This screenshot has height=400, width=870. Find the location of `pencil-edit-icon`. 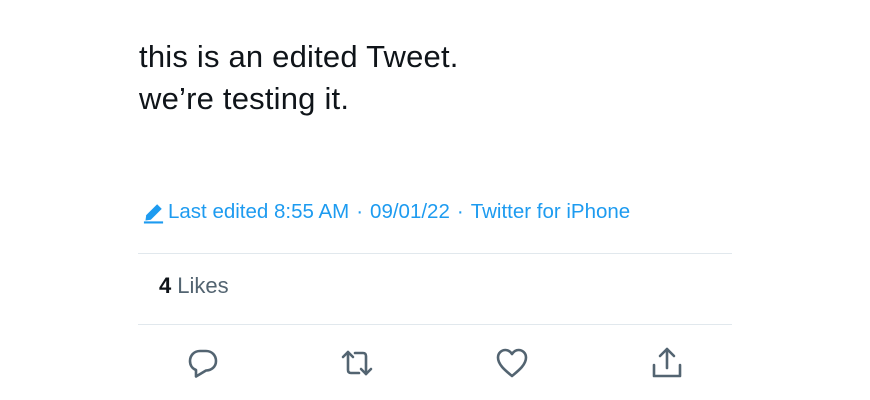

pencil-edit-icon is located at coordinates (153, 212).